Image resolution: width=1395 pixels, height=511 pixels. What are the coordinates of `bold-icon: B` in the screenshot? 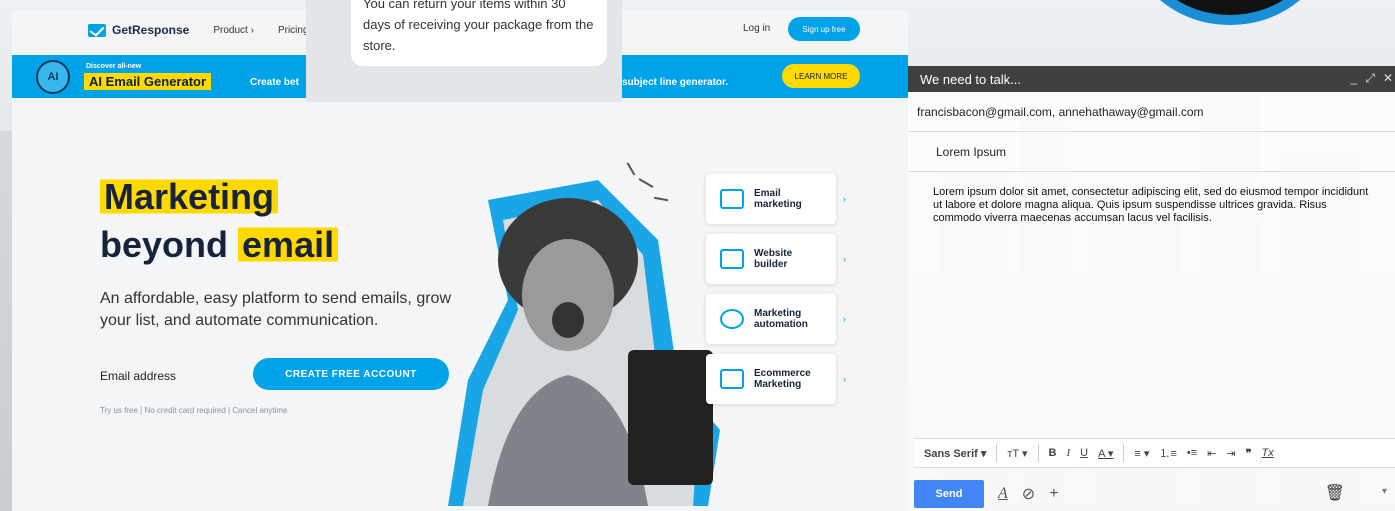 It's located at (1053, 453).